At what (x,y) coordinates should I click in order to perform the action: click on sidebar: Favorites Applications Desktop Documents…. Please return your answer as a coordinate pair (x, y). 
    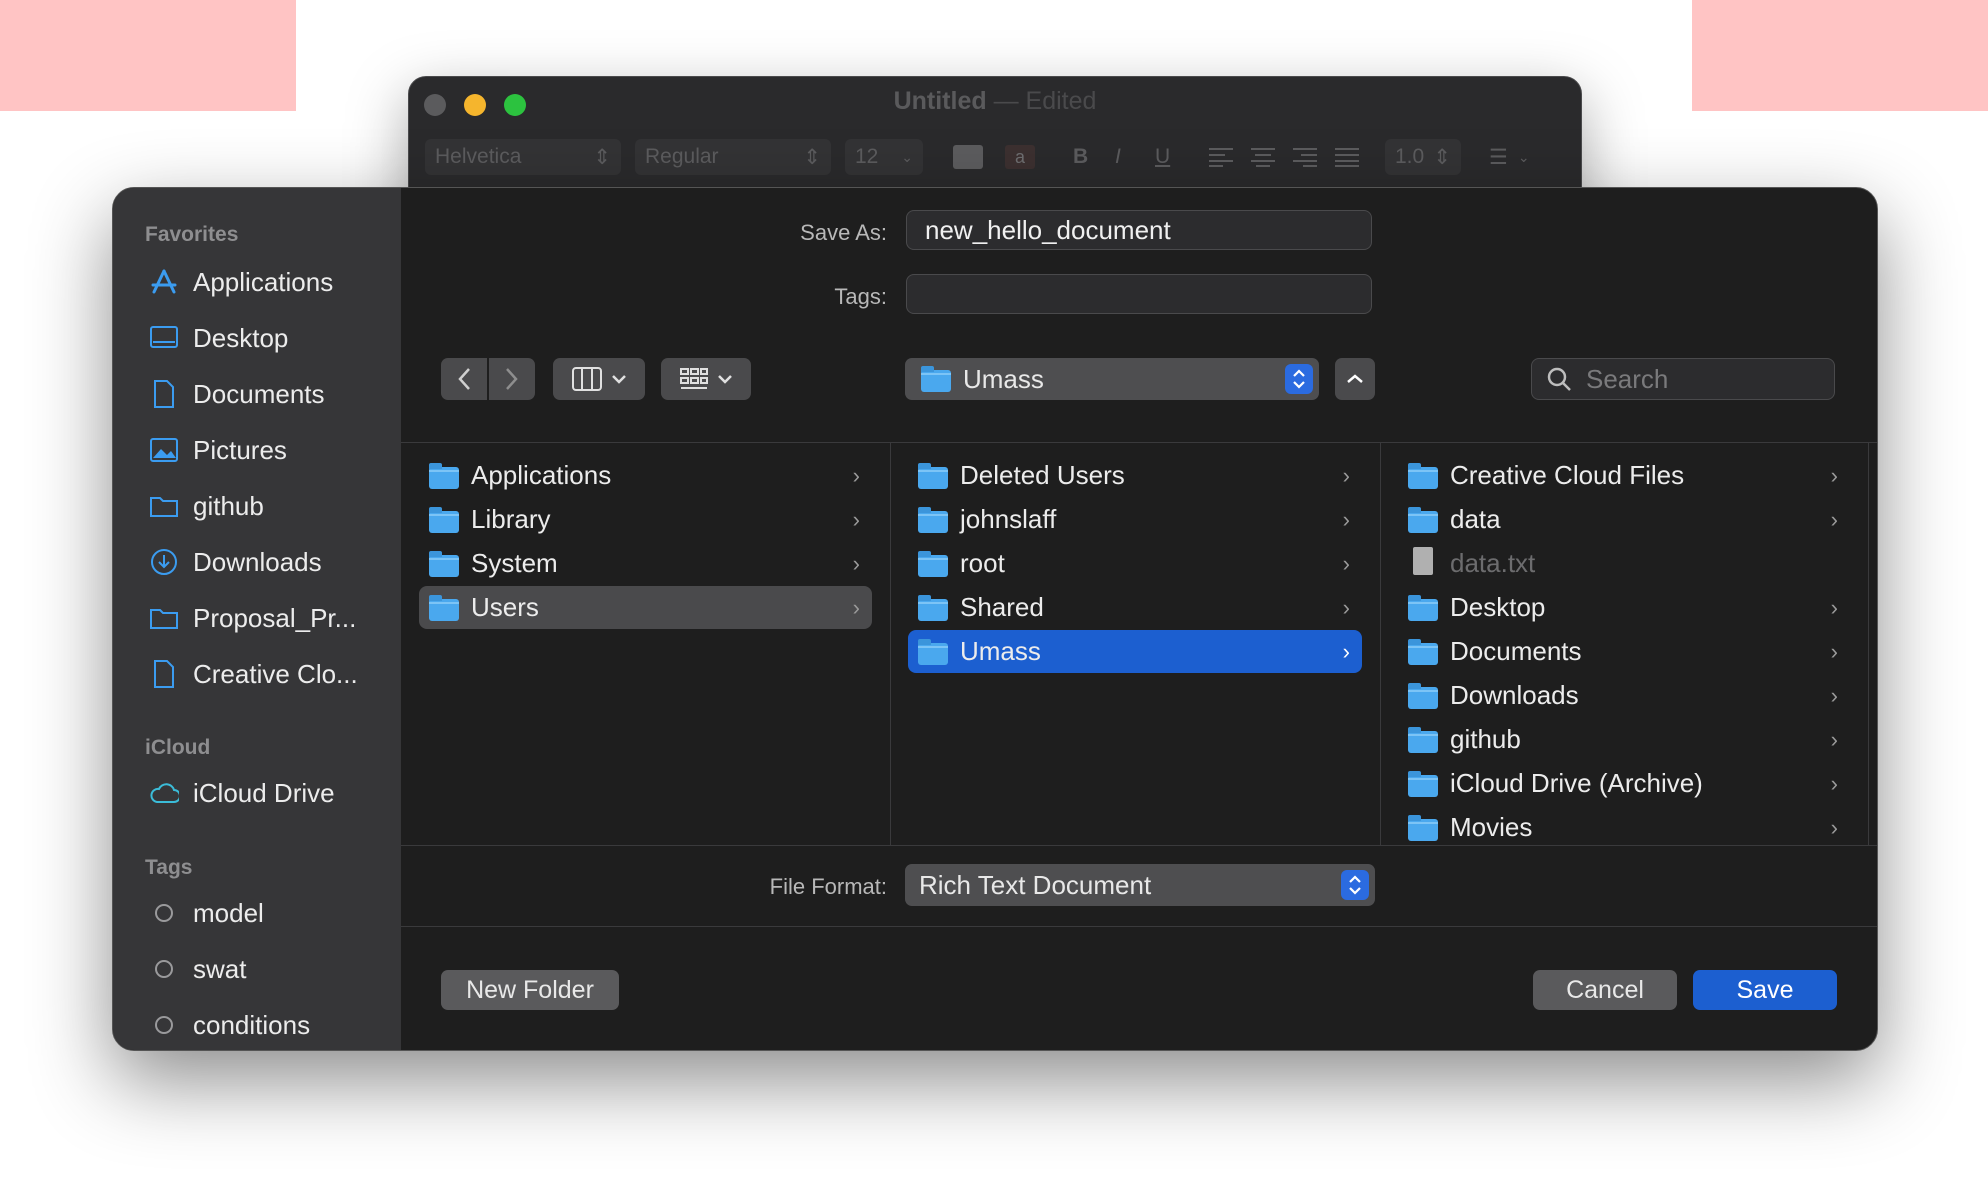
    Looking at the image, I should click on (257, 619).